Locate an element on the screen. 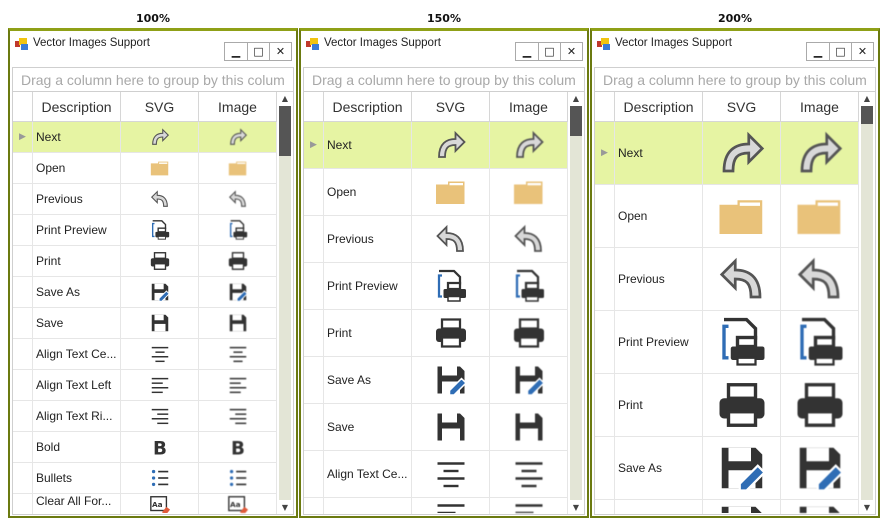  description-cell: Bullets is located at coordinates (77, 478).